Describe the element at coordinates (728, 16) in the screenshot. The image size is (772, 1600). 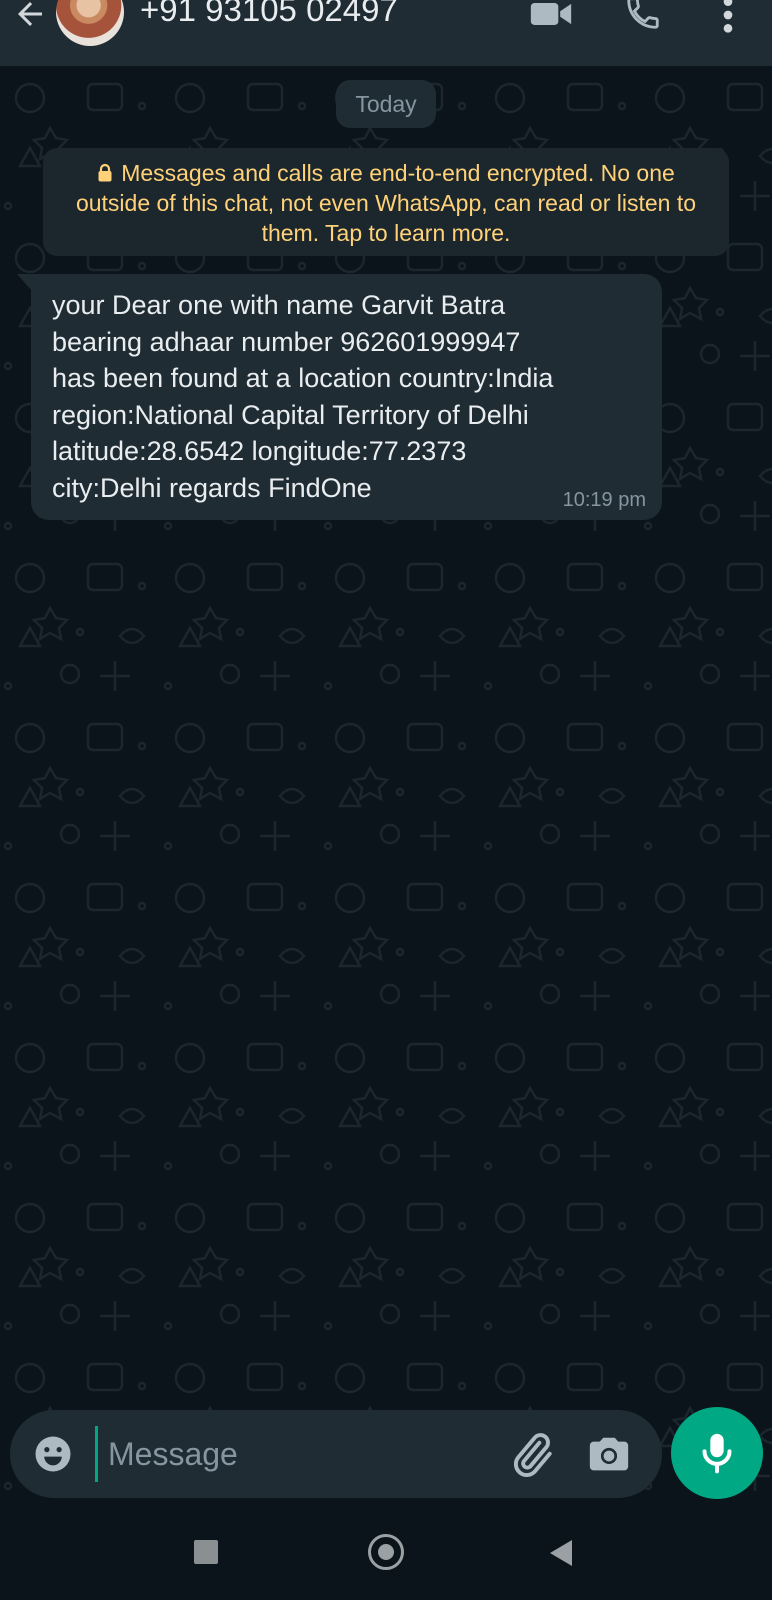
I see `more-vertical-icon` at that location.